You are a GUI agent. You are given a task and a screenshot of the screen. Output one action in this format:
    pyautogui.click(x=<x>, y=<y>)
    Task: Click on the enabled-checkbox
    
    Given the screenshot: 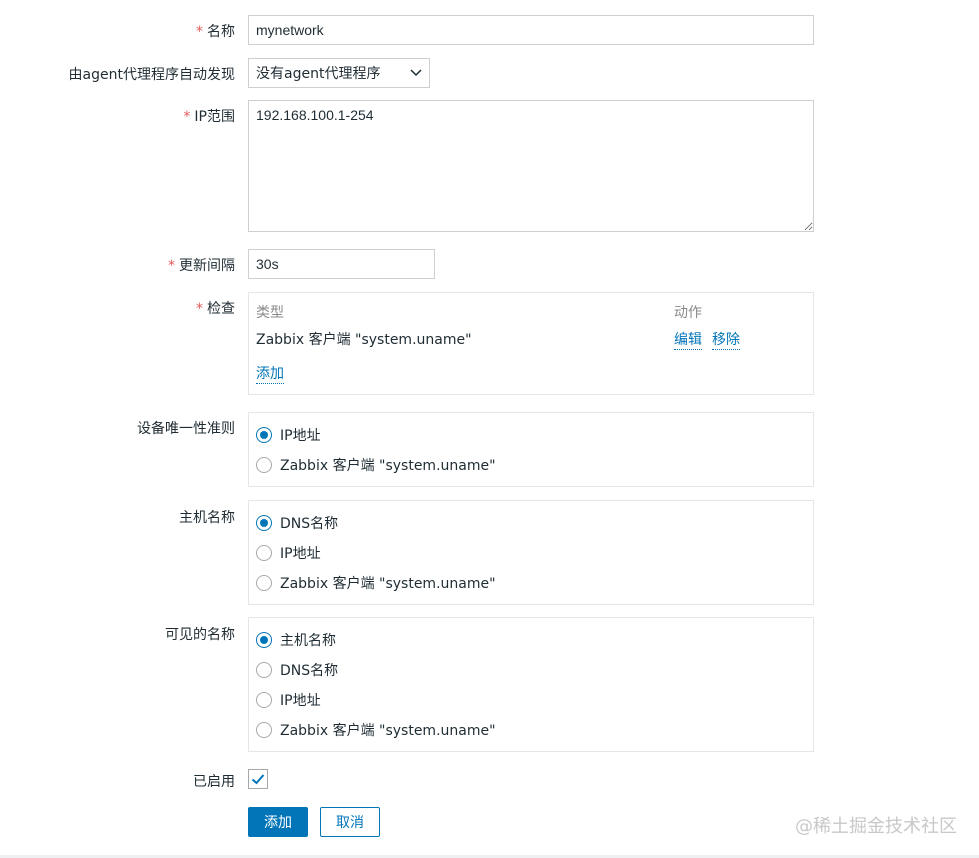 What is the action you would take?
    pyautogui.click(x=258, y=779)
    